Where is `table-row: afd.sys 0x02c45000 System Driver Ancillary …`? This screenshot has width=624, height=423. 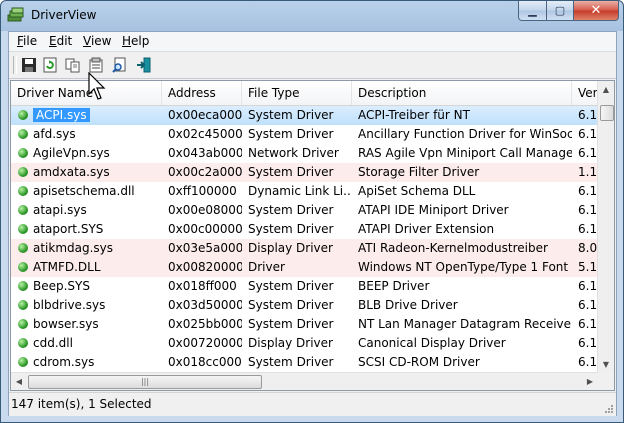 table-row: afd.sys 0x02c45000 System Driver Ancillary … is located at coordinates (306, 134).